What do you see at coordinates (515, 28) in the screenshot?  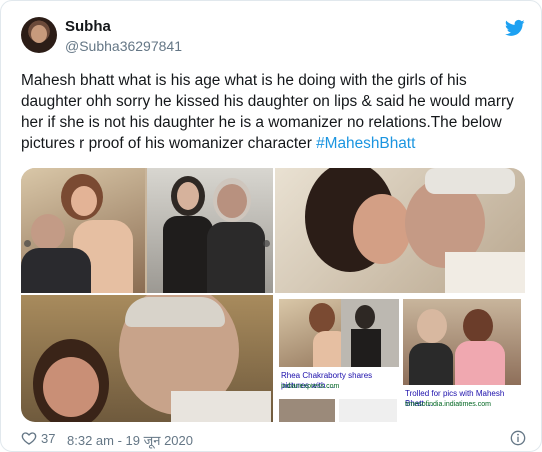 I see `twitter-bird-icon` at bounding box center [515, 28].